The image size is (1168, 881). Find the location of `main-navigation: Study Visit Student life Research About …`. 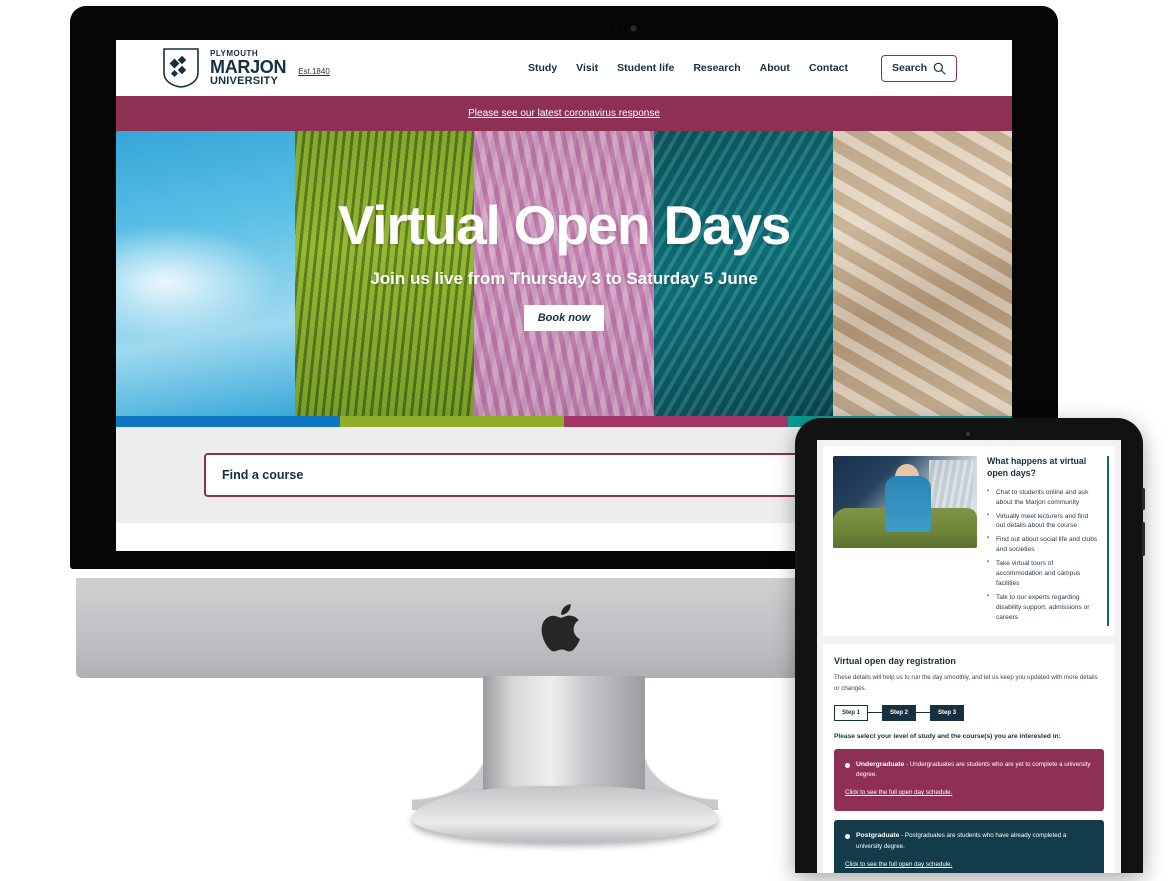

main-navigation: Study Visit Student life Research About … is located at coordinates (743, 68).